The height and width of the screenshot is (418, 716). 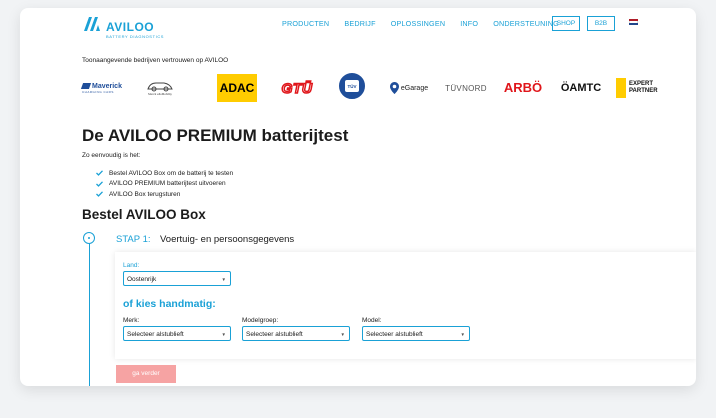 I want to click on list-item: AVILOO Box terugsturen, so click(x=164, y=194).